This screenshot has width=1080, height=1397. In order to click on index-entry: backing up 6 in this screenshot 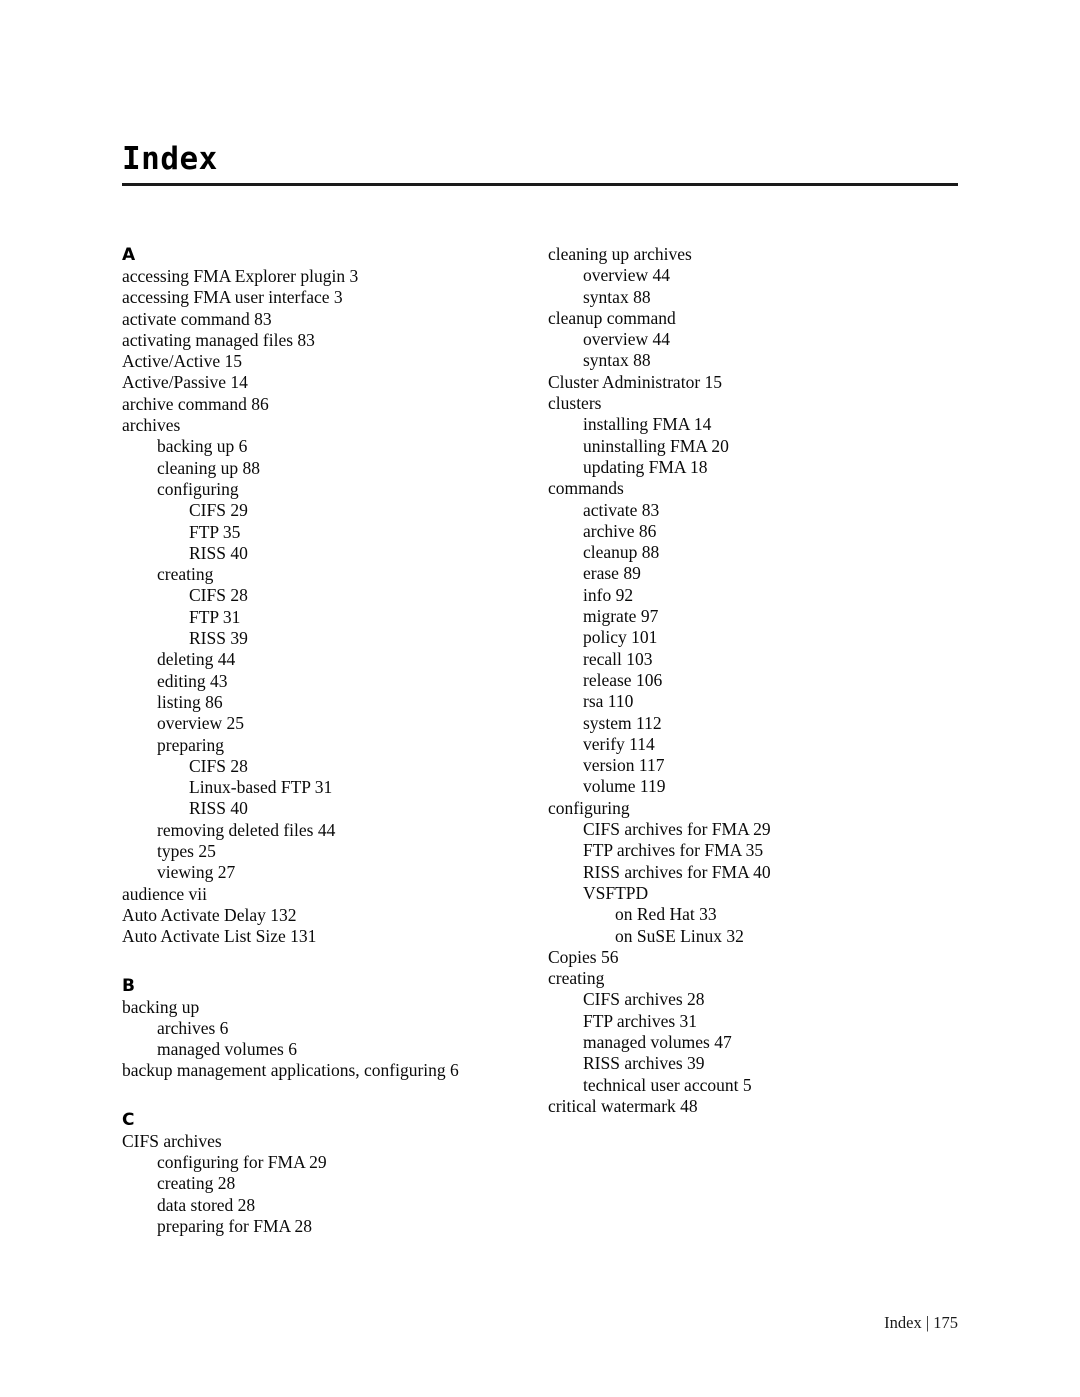, I will do `click(202, 446)`.